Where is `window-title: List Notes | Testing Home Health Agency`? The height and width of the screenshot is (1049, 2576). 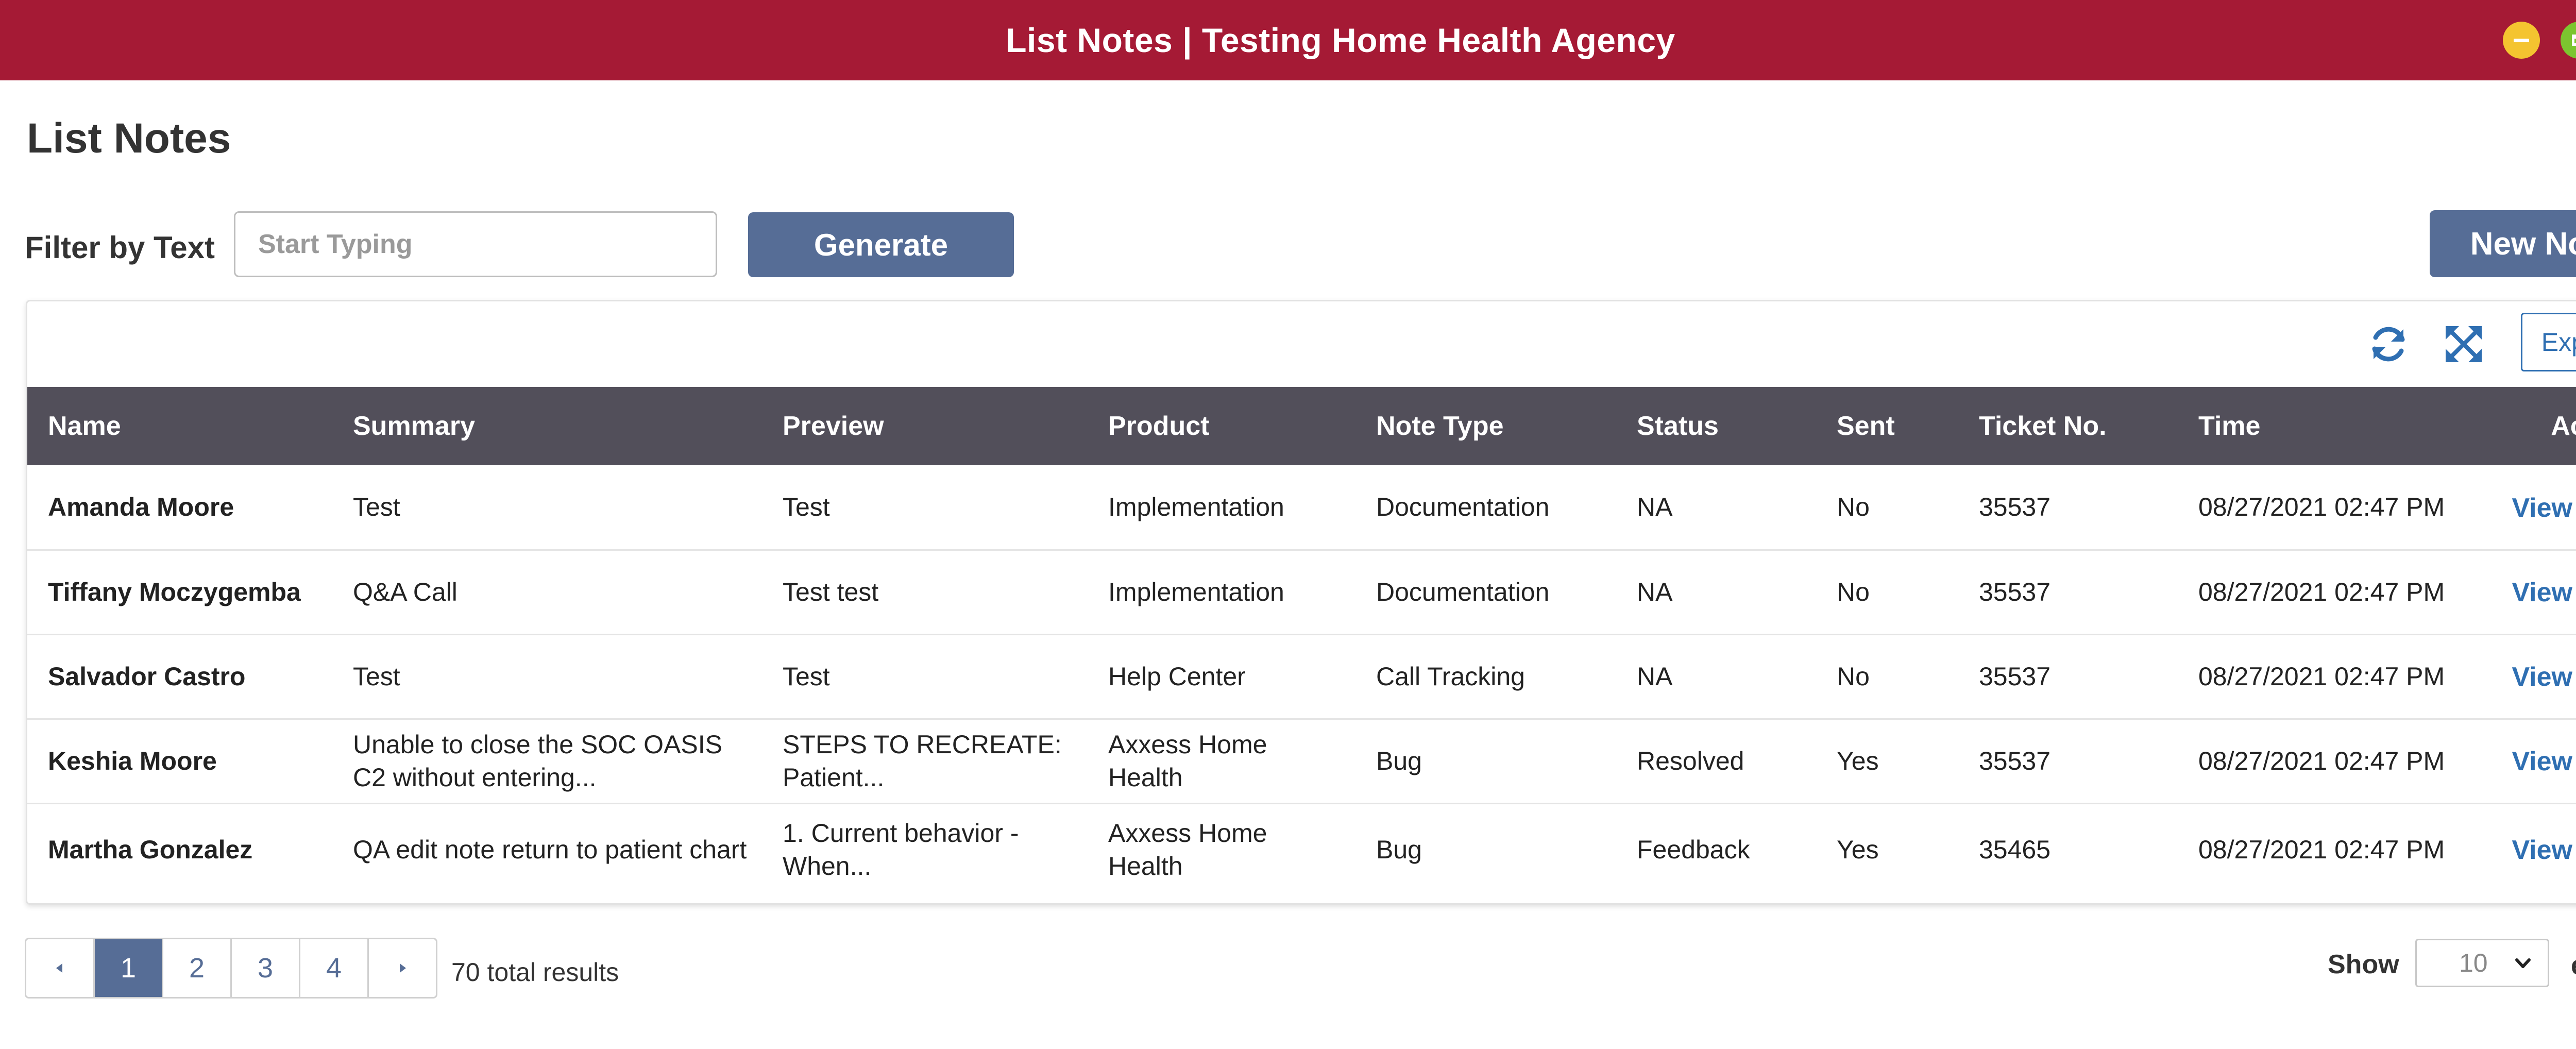
window-title: List Notes | Testing Home Health Agency is located at coordinates (1340, 40).